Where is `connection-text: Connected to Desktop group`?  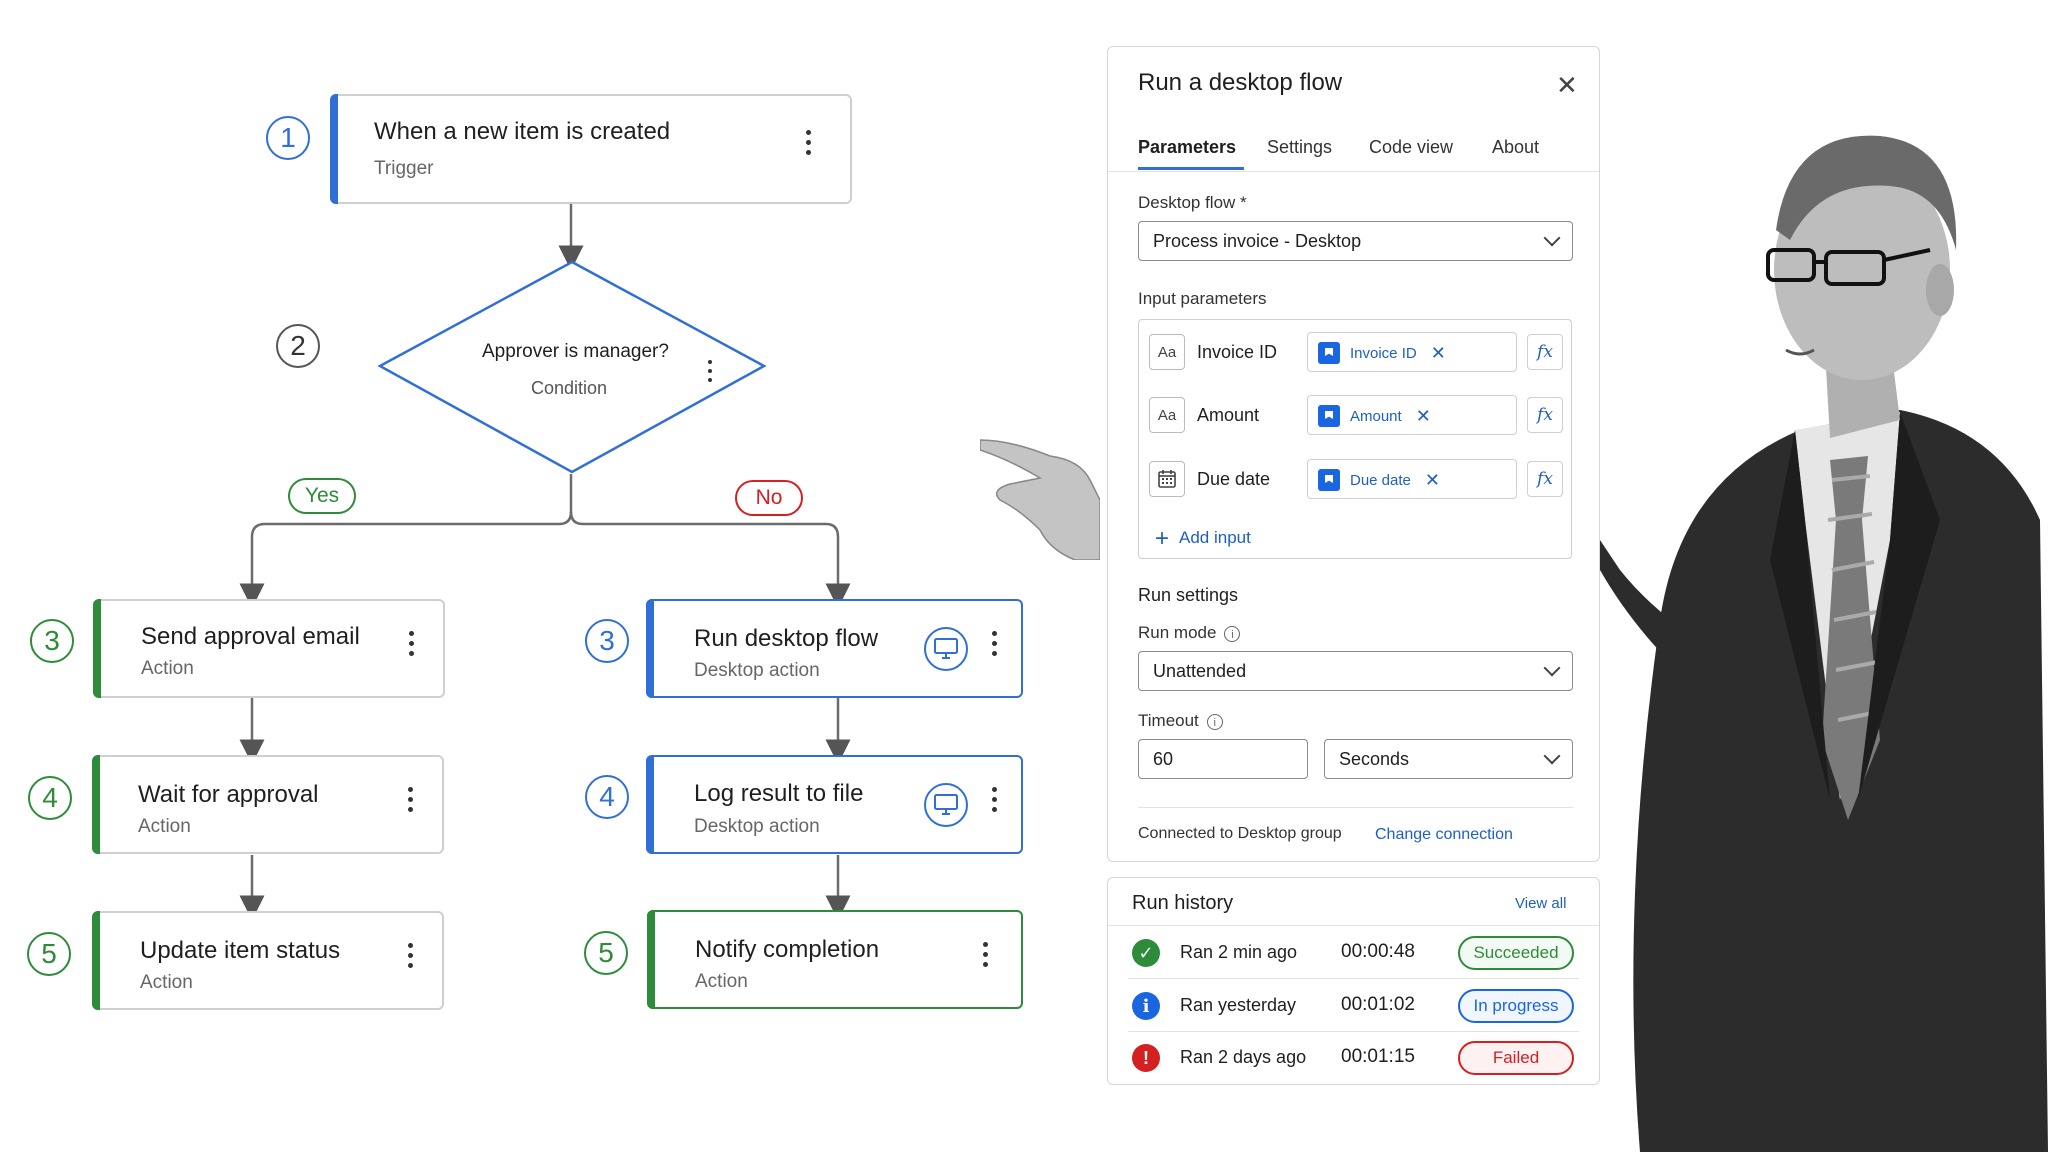 connection-text: Connected to Desktop group is located at coordinates (1240, 833).